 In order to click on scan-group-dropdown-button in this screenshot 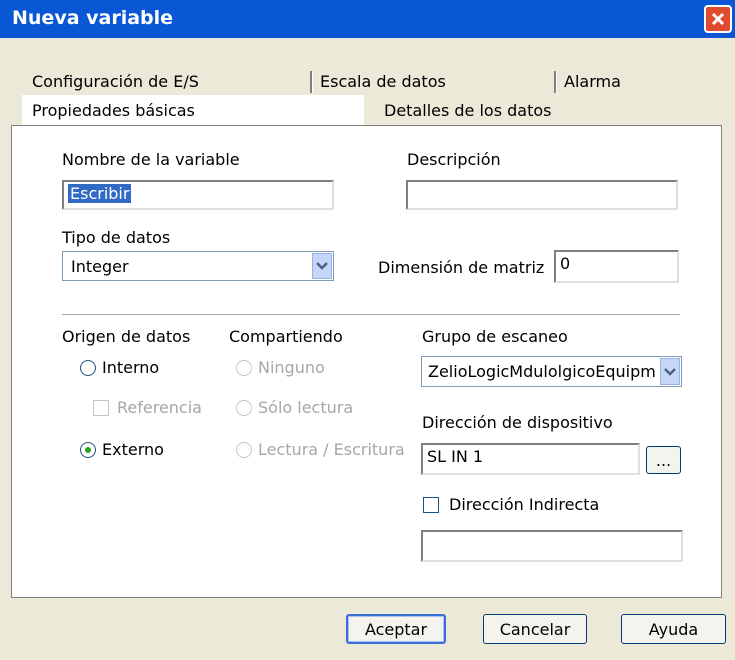, I will do `click(670, 371)`.